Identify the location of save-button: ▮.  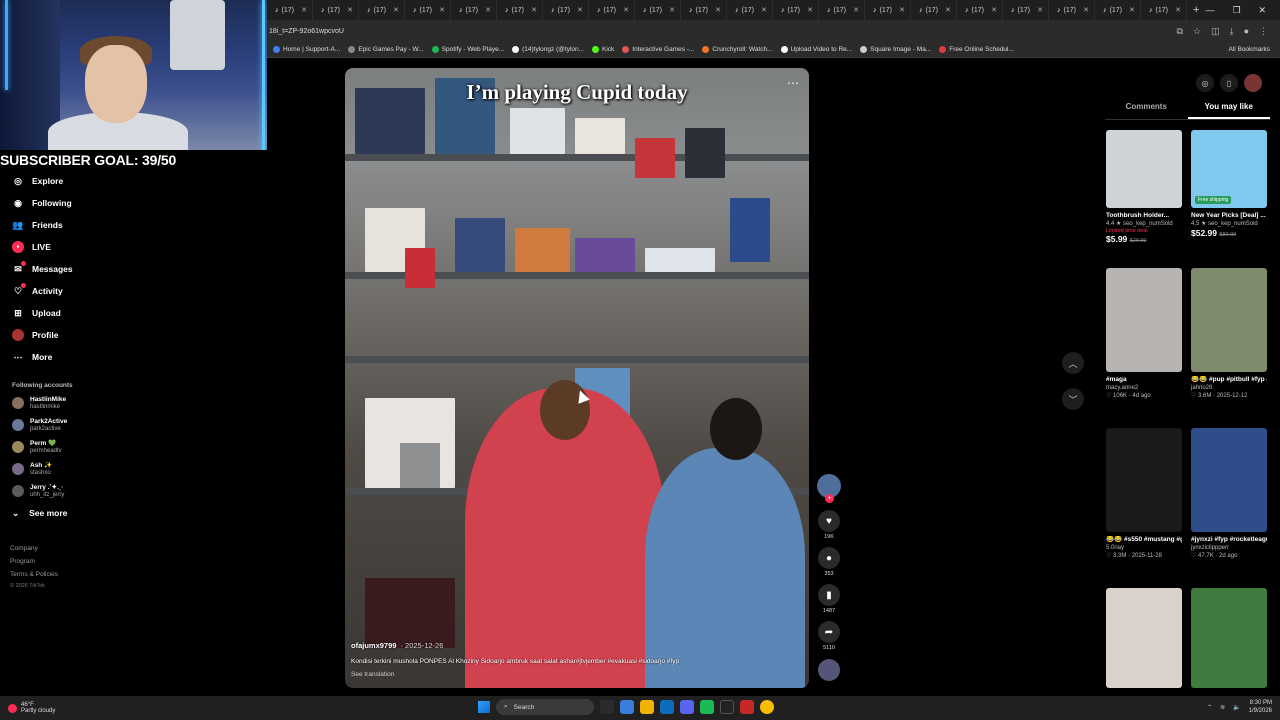
(829, 595).